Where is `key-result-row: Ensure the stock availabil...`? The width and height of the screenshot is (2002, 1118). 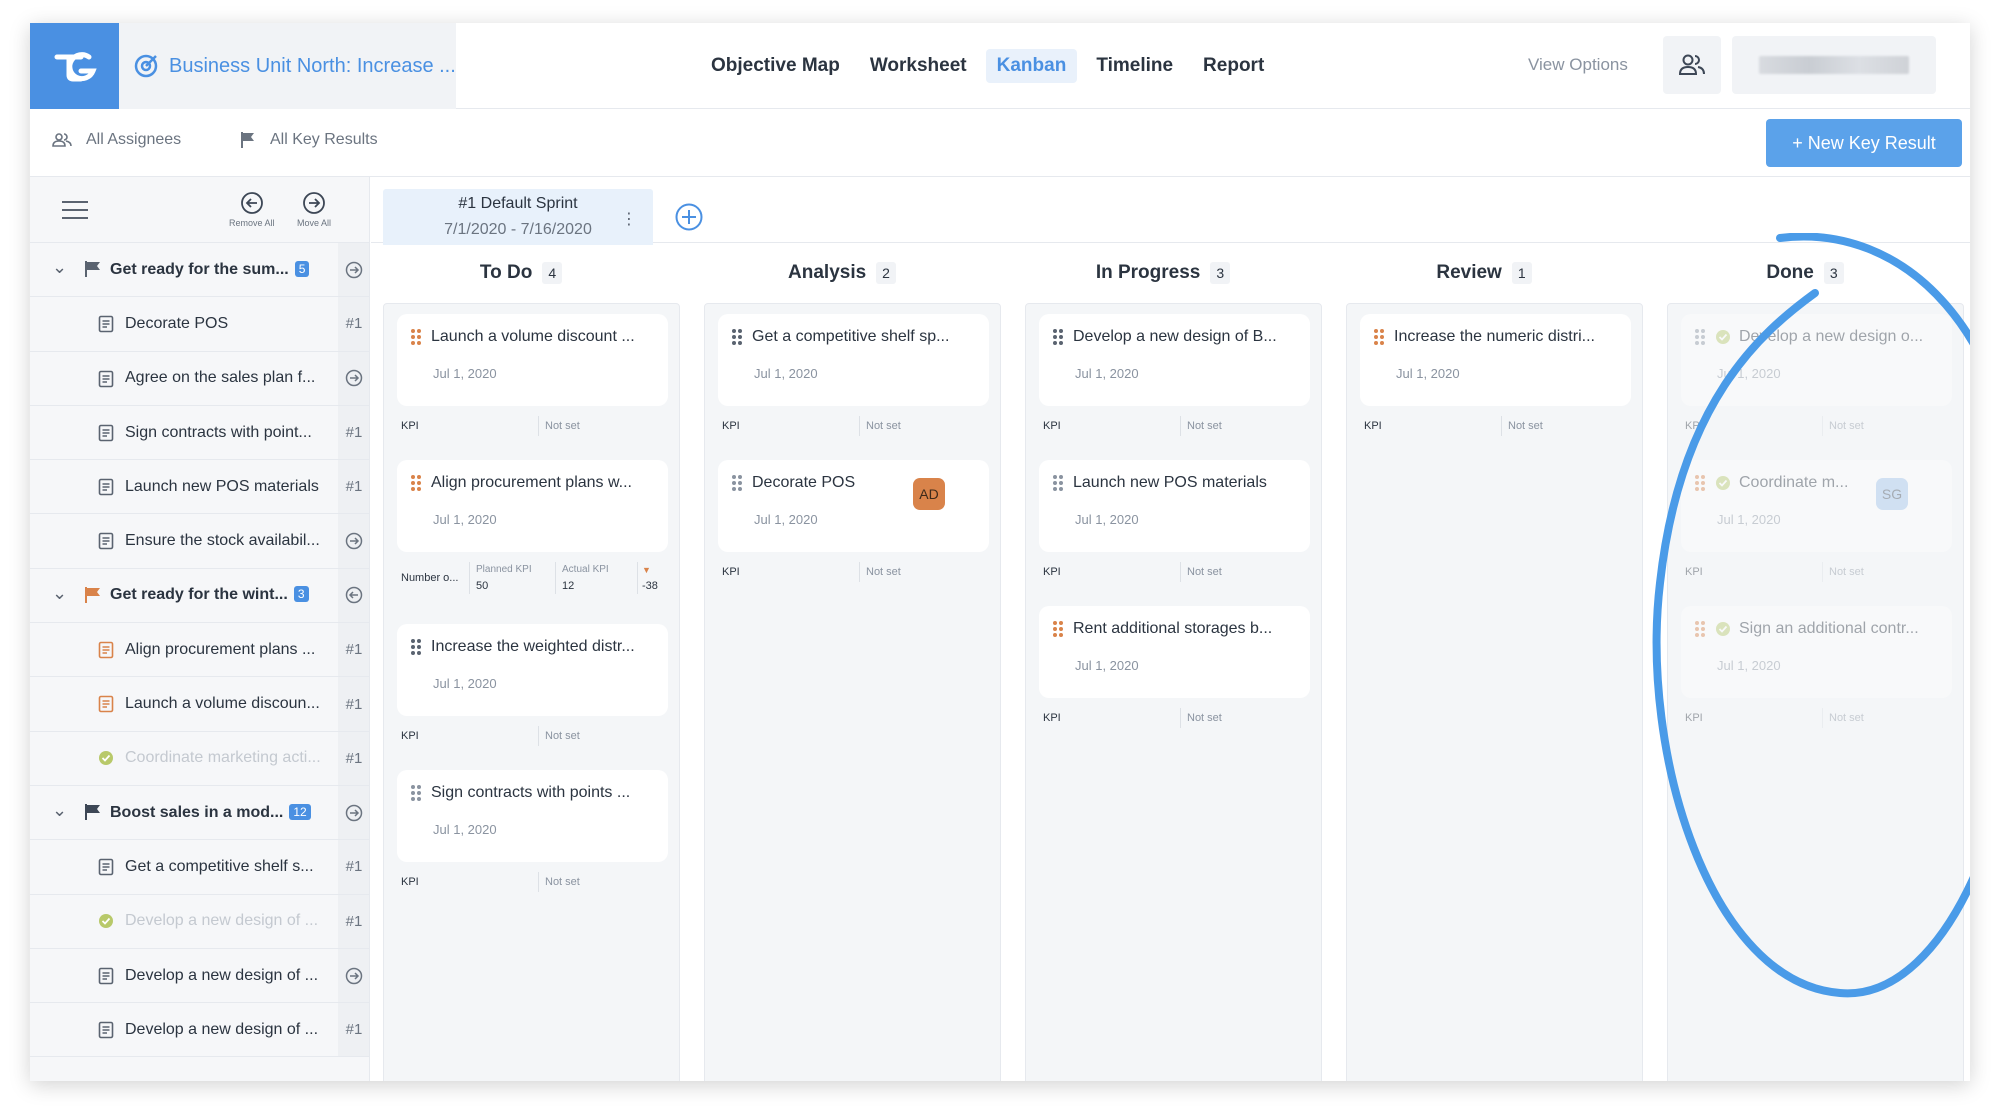 key-result-row: Ensure the stock availabil... is located at coordinates (199, 541).